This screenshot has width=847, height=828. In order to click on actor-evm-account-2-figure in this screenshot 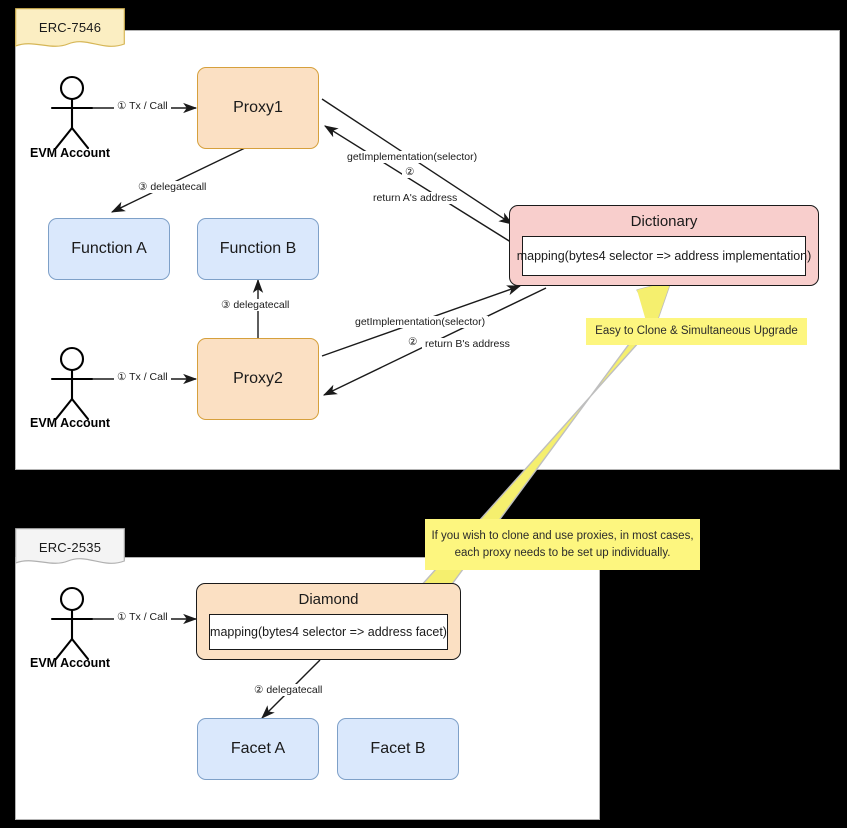, I will do `click(72, 383)`.